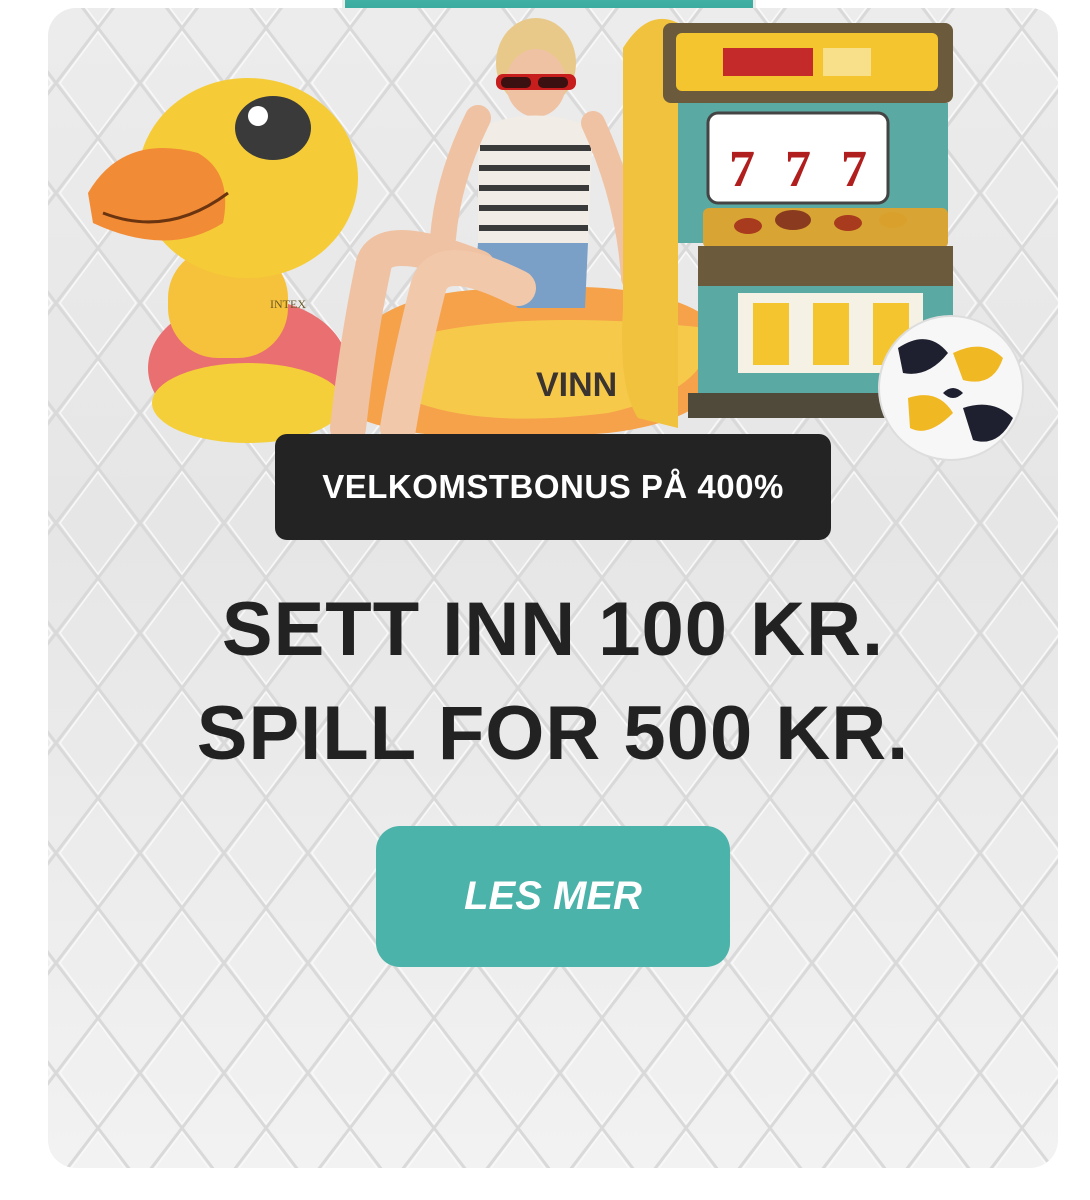  What do you see at coordinates (951, 388) in the screenshot?
I see `football-image` at bounding box center [951, 388].